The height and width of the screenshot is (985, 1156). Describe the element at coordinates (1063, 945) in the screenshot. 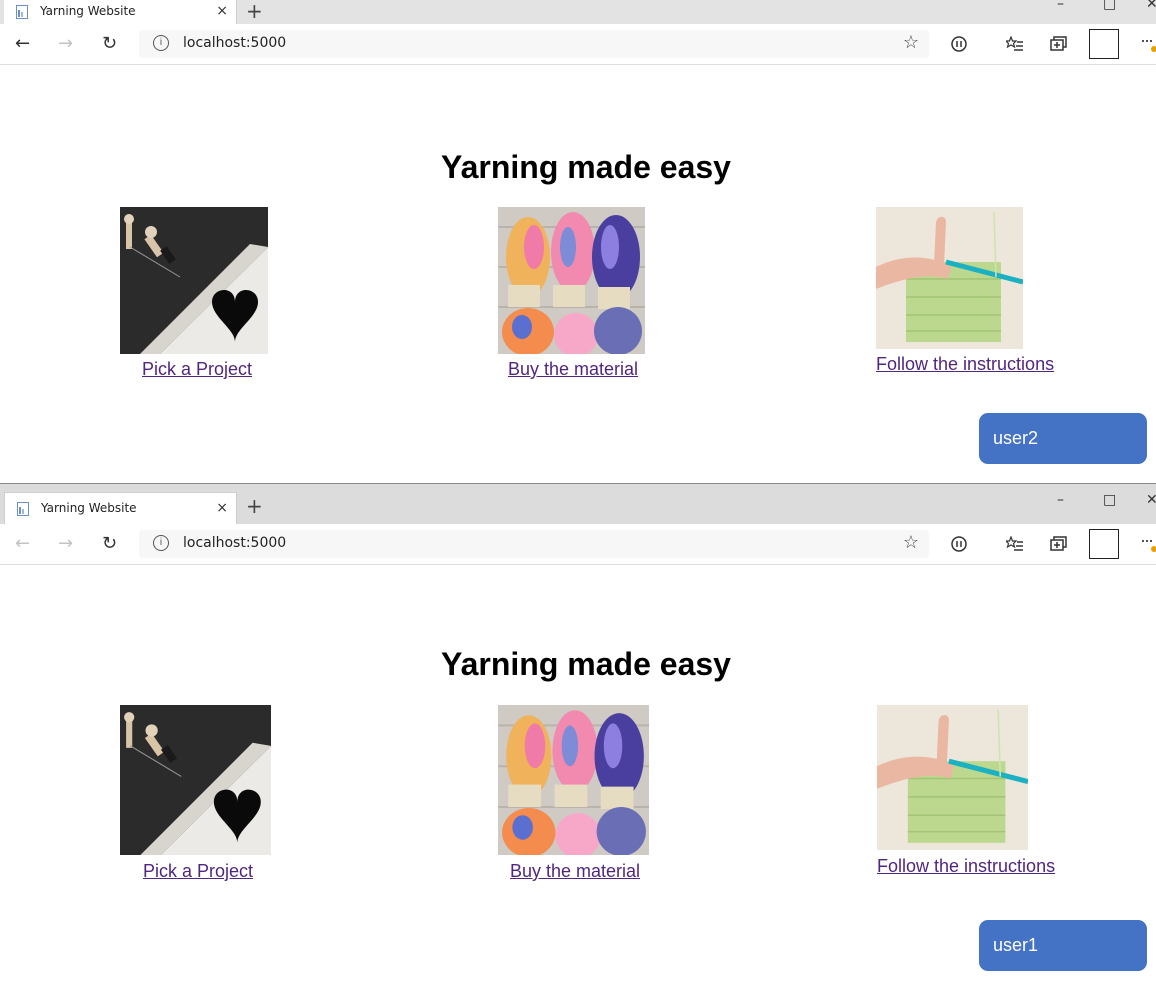

I see `user-button: user1` at that location.